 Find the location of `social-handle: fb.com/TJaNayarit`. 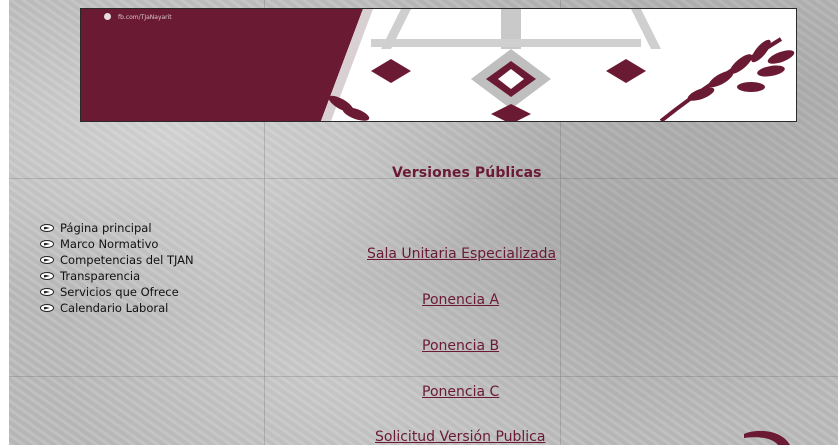

social-handle: fb.com/TJaNayarit is located at coordinates (145, 17).